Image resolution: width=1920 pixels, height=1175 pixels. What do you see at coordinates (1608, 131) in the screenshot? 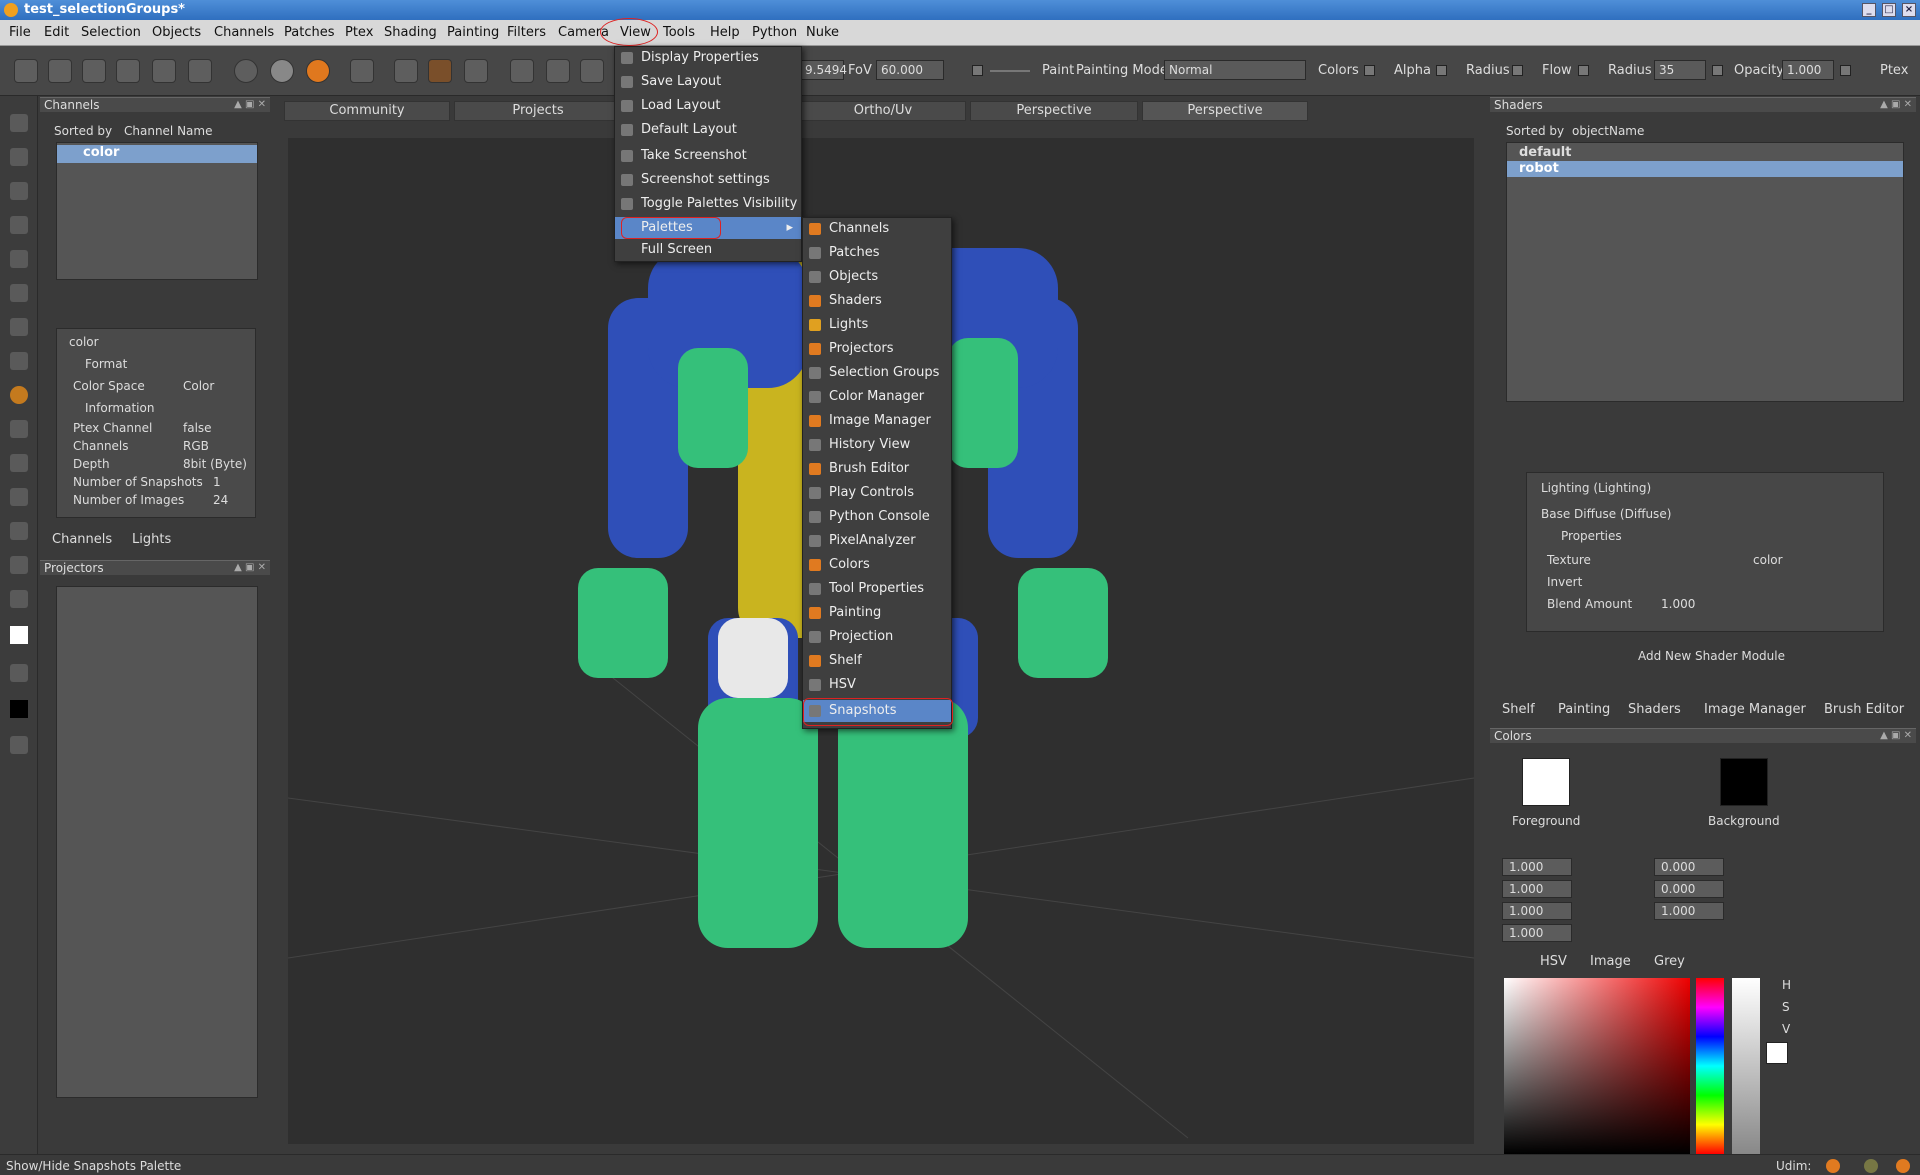
I see `shaders-sort-select: objectName` at bounding box center [1608, 131].